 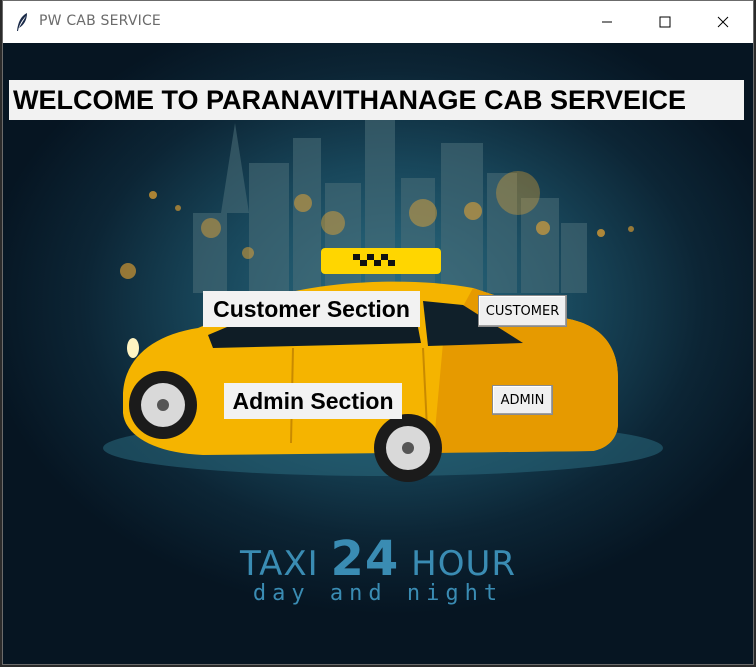 I want to click on customer-section-label: Customer Section, so click(x=311, y=309).